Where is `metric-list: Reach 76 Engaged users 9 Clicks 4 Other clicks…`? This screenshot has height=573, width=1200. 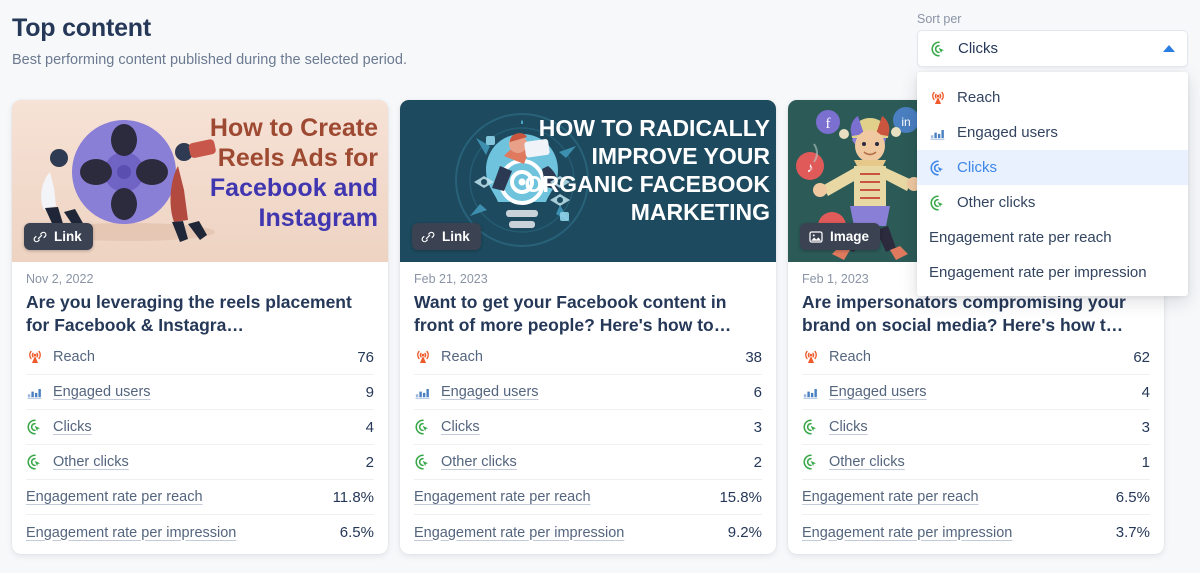
metric-list: Reach 76 Engaged users 9 Clicks 4 Other clicks… is located at coordinates (200, 445).